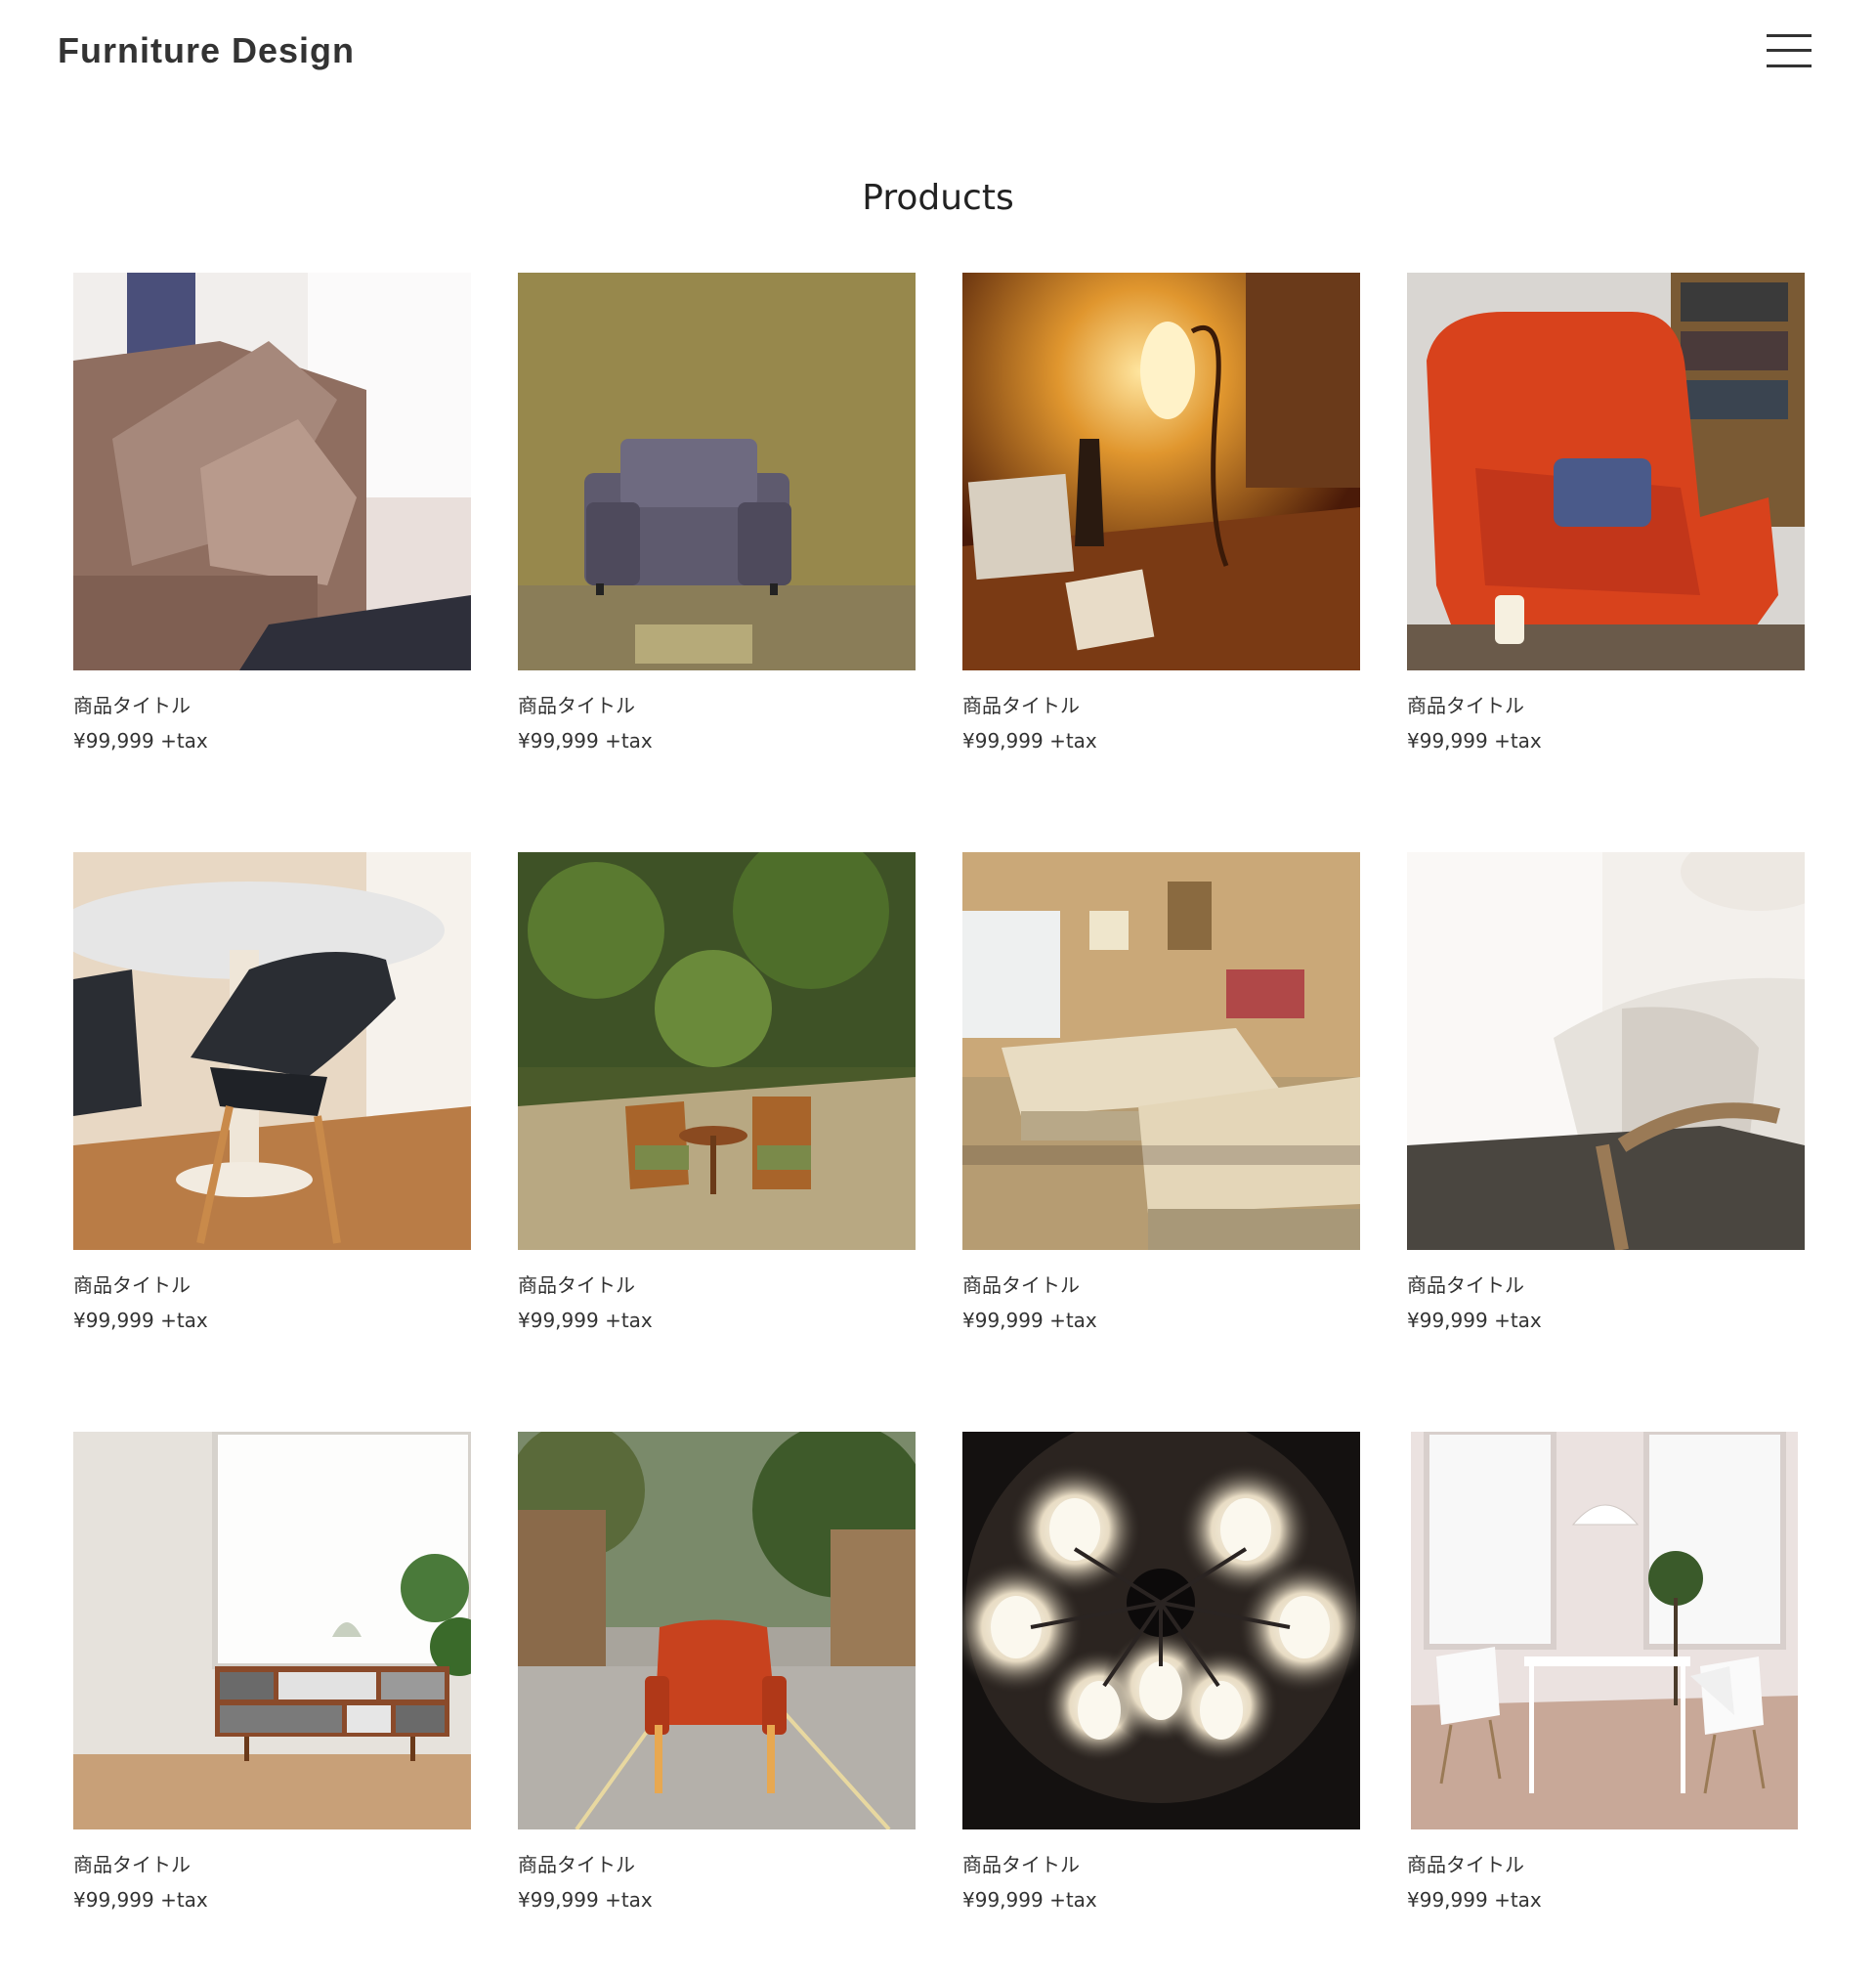  I want to click on red-wingback-chair-photo, so click(1606, 471).